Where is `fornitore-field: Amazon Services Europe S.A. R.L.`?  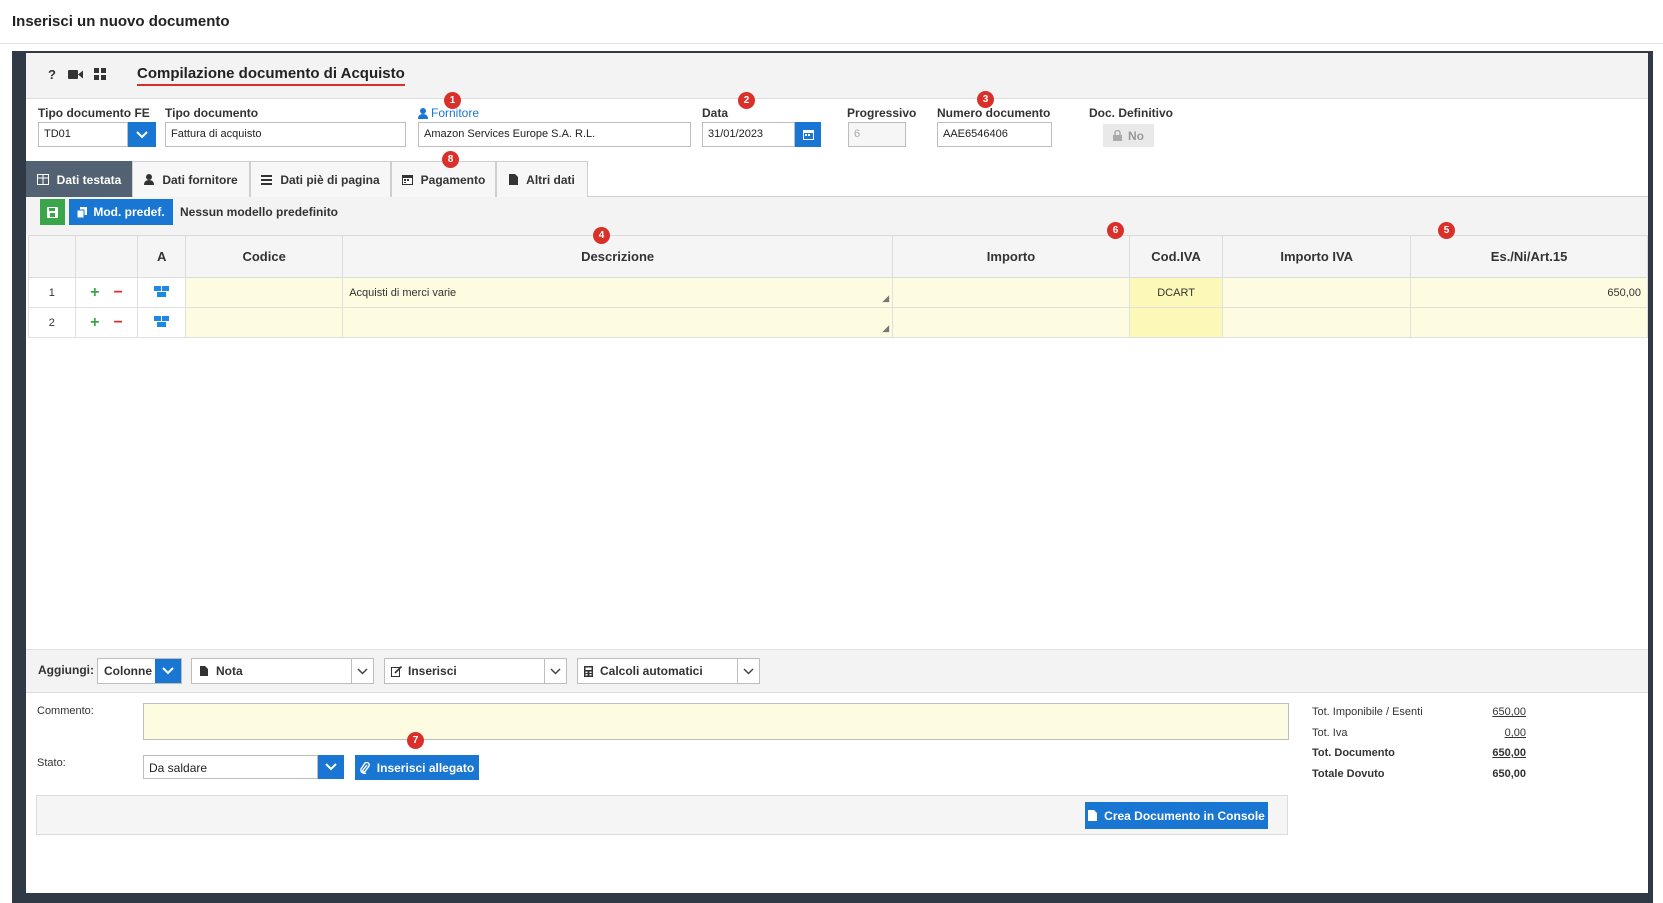
fornitore-field: Amazon Services Europe S.A. R.L. is located at coordinates (554, 134).